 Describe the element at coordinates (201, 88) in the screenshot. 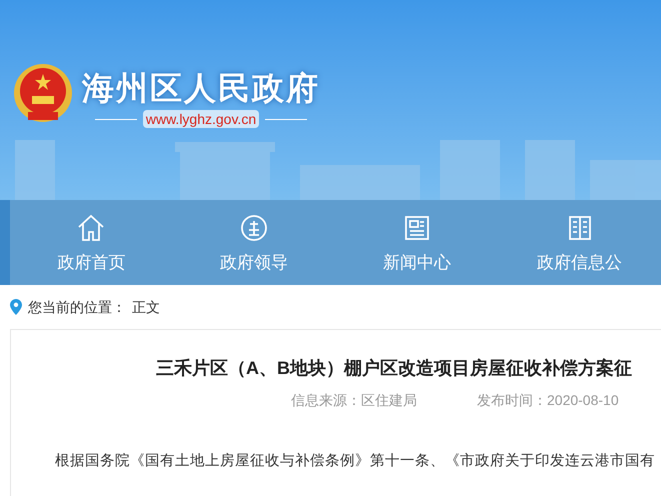

I see `site-name: 海州区人民政府` at that location.